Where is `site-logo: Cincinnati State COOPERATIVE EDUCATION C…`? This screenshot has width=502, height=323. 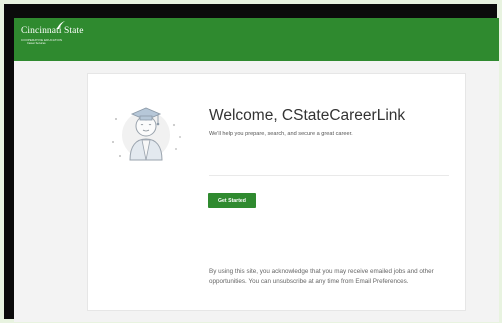 site-logo: Cincinnati State COOPERATIVE EDUCATION C… is located at coordinates (52, 33).